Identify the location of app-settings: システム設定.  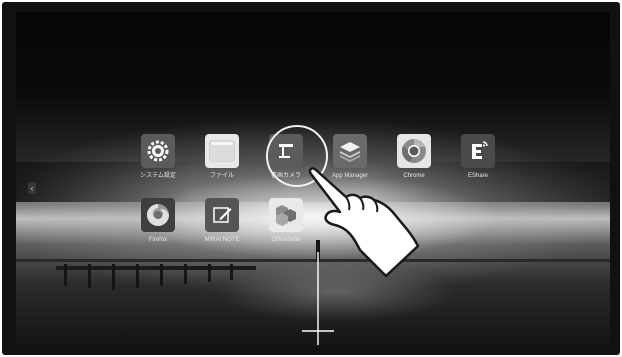
(158, 157).